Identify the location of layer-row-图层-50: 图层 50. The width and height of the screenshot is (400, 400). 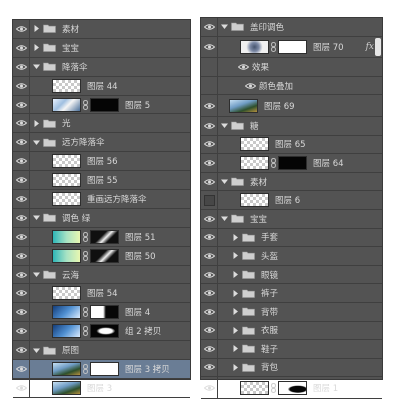
(101, 256).